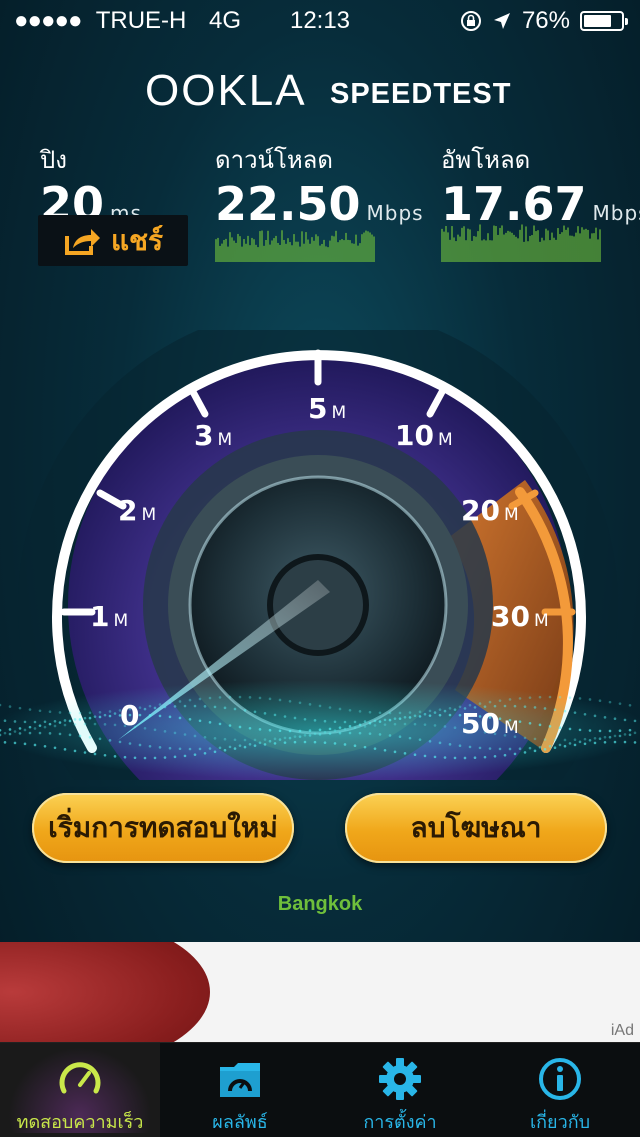 This screenshot has height=1137, width=640. I want to click on battery-icon, so click(604, 21).